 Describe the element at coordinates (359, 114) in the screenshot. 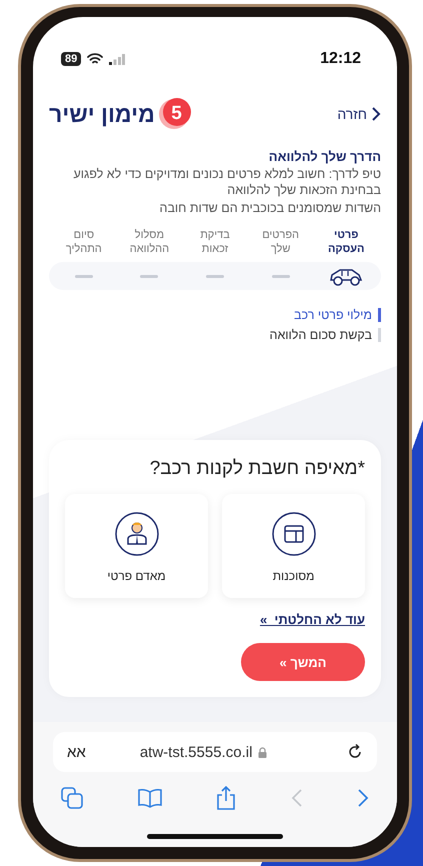

I see `back-button: חזרה` at that location.